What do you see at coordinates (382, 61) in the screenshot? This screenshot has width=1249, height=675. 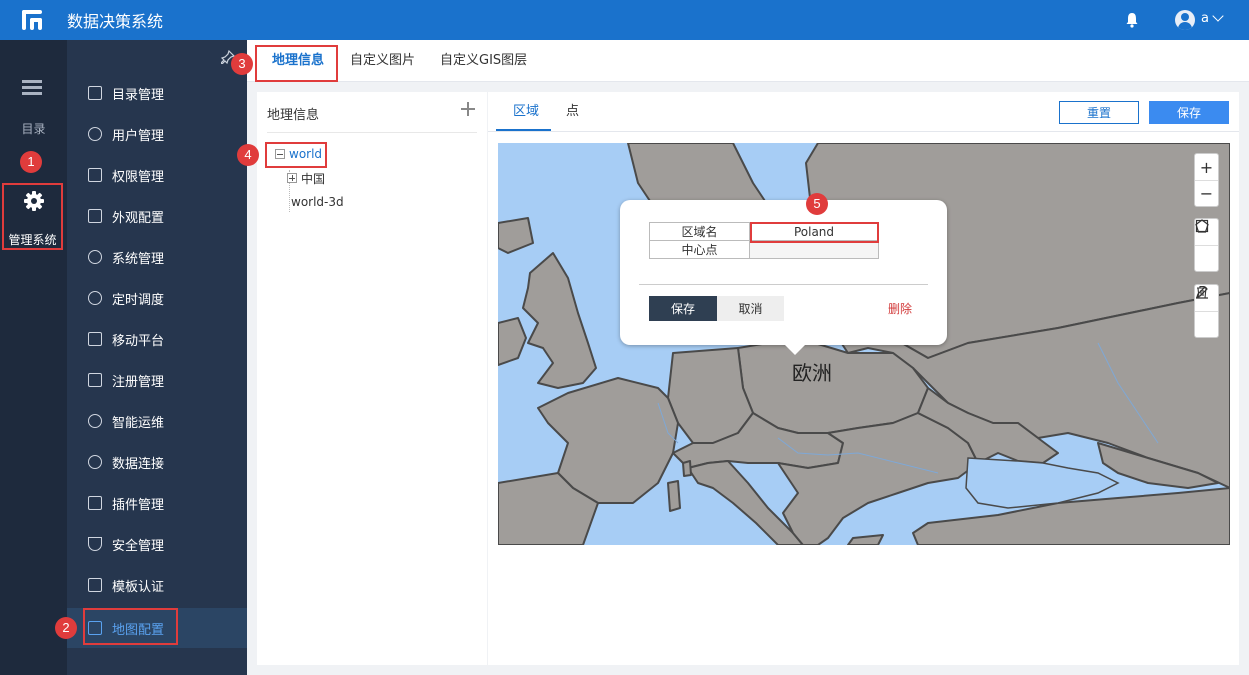 I see `tab-custom-image: 自定义图片` at bounding box center [382, 61].